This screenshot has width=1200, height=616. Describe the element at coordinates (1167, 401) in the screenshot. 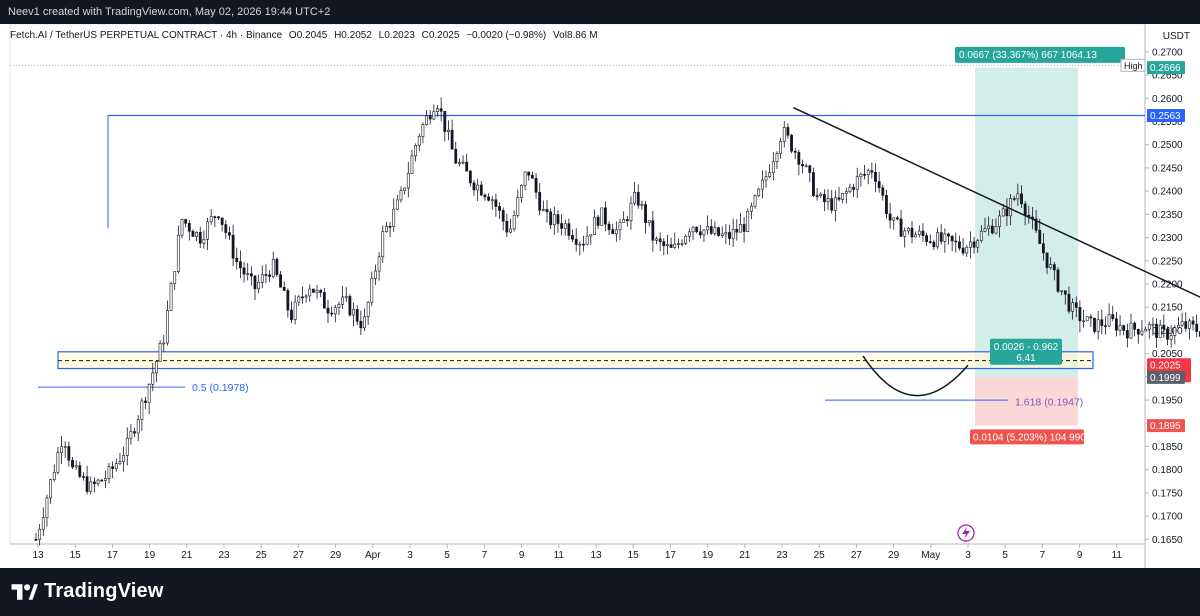

I see `y-tick-label: 0.1950` at that location.